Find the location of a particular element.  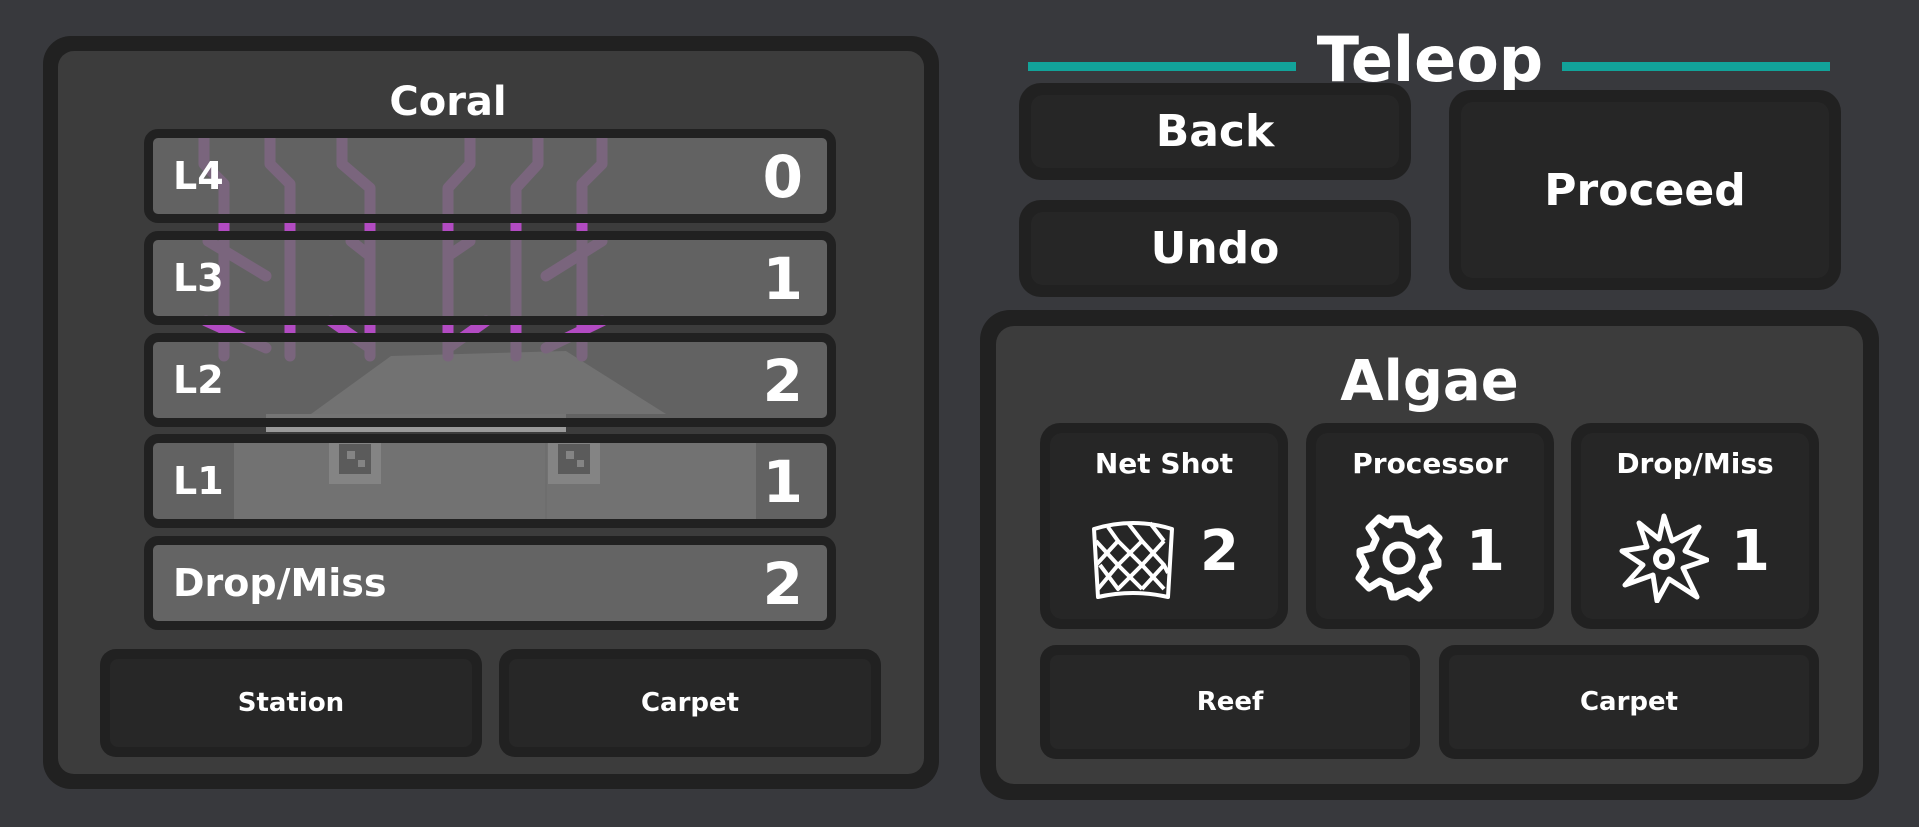

coral-level-row-l4: L4 0 is located at coordinates (490, 176).